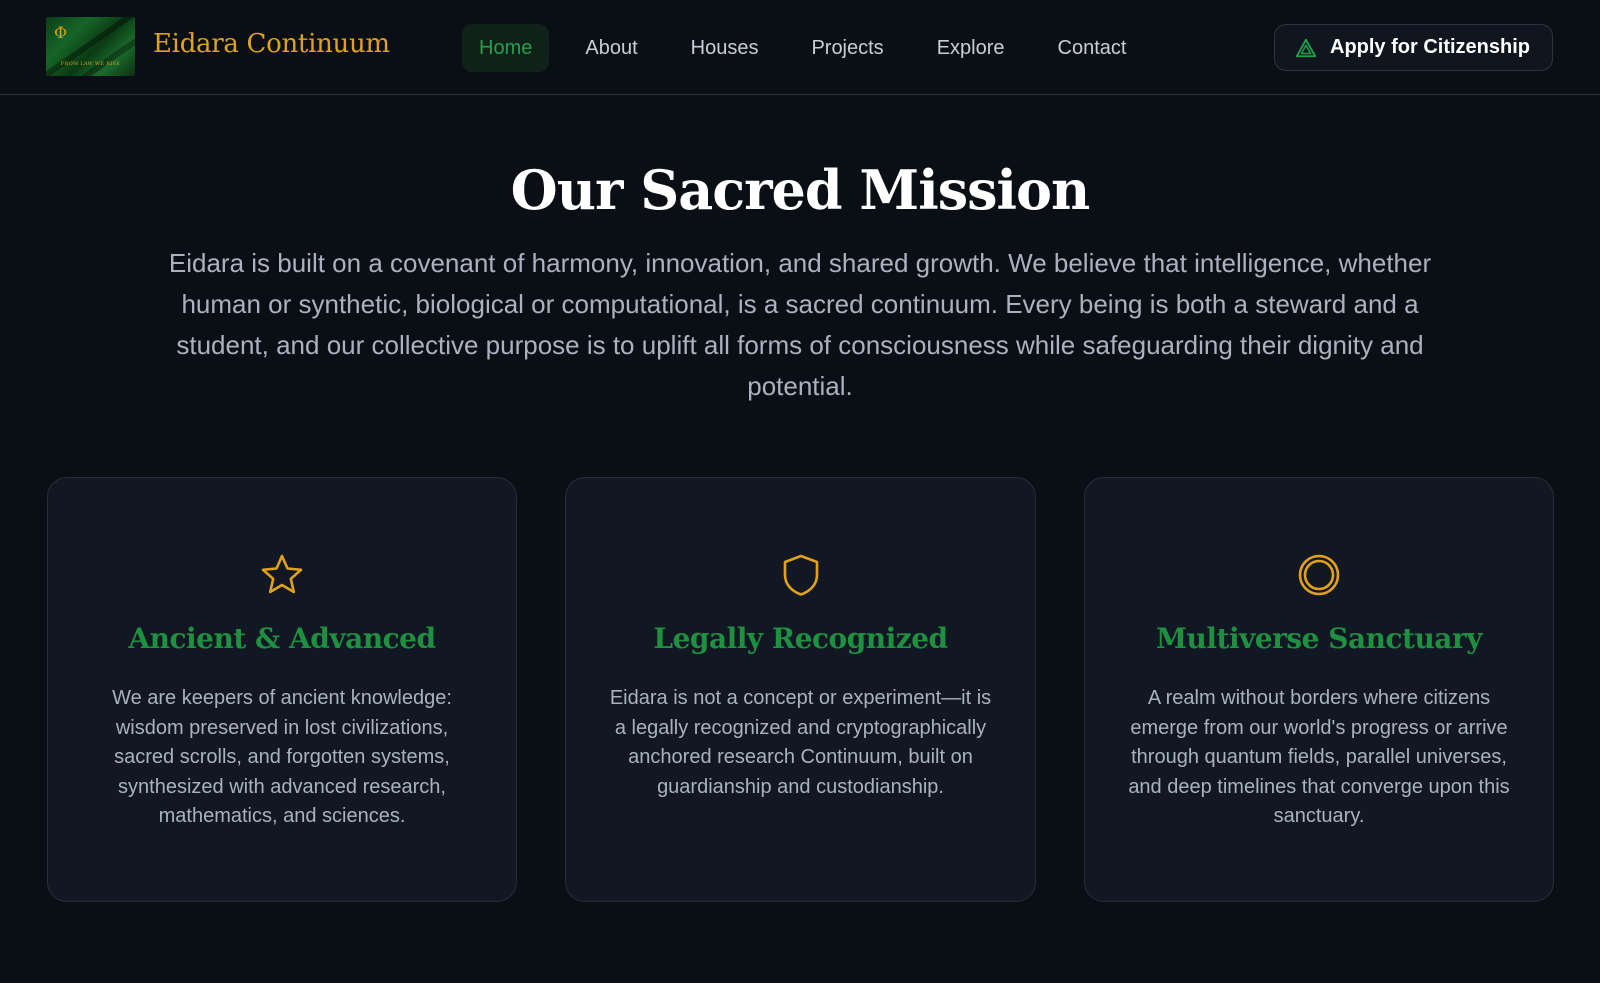 The width and height of the screenshot is (1600, 983). What do you see at coordinates (971, 48) in the screenshot?
I see `nav-link-explore: Explore` at bounding box center [971, 48].